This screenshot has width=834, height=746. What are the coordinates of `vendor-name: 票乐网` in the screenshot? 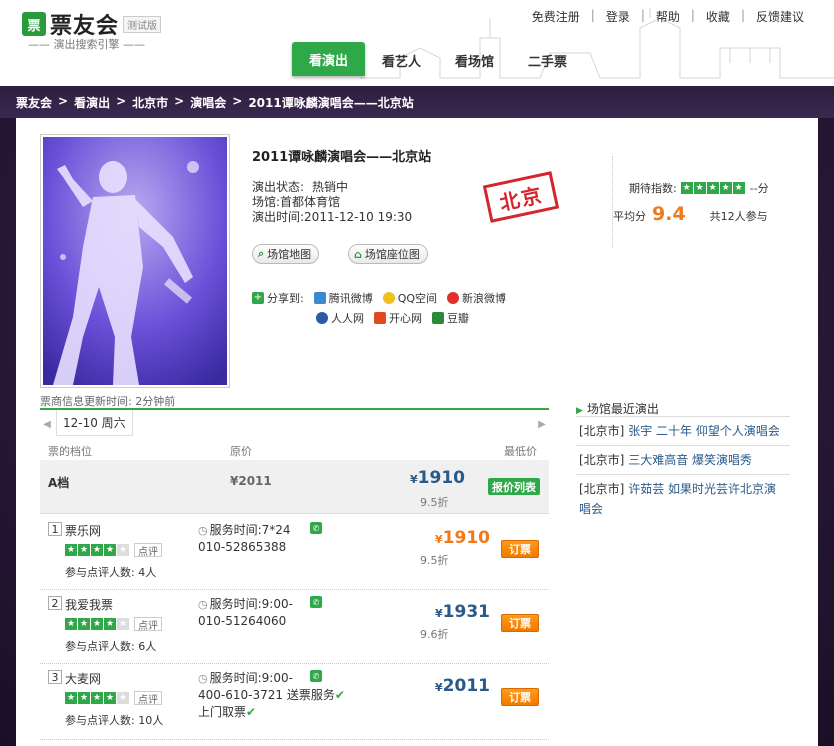 It's located at (83, 530).